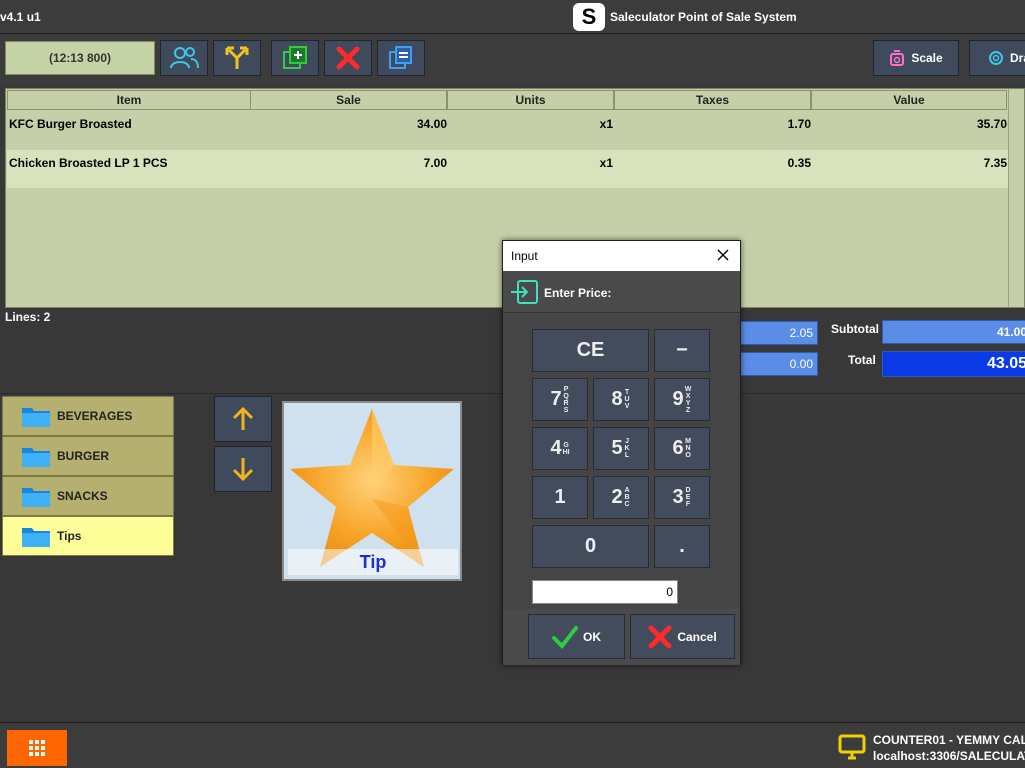  I want to click on customers-button, so click(184, 58).